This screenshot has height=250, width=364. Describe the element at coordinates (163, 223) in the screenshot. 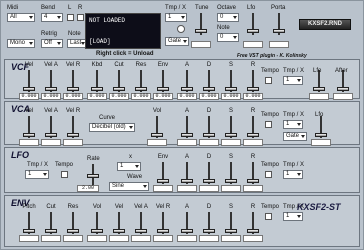

I see `env-velr-slider` at that location.